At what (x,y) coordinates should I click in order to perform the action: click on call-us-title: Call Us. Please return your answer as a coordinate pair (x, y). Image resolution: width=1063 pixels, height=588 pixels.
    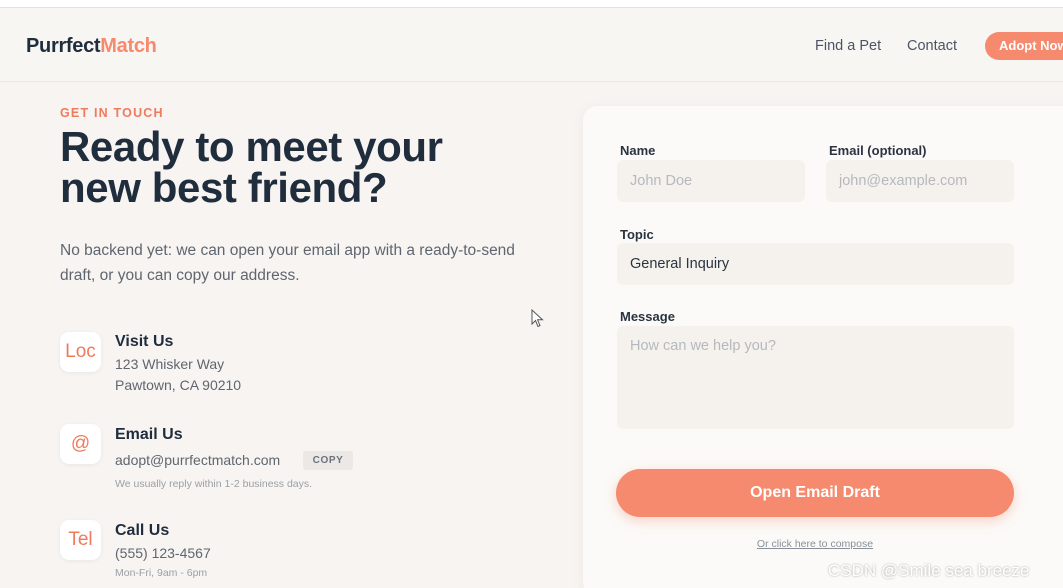
    Looking at the image, I should click on (142, 530).